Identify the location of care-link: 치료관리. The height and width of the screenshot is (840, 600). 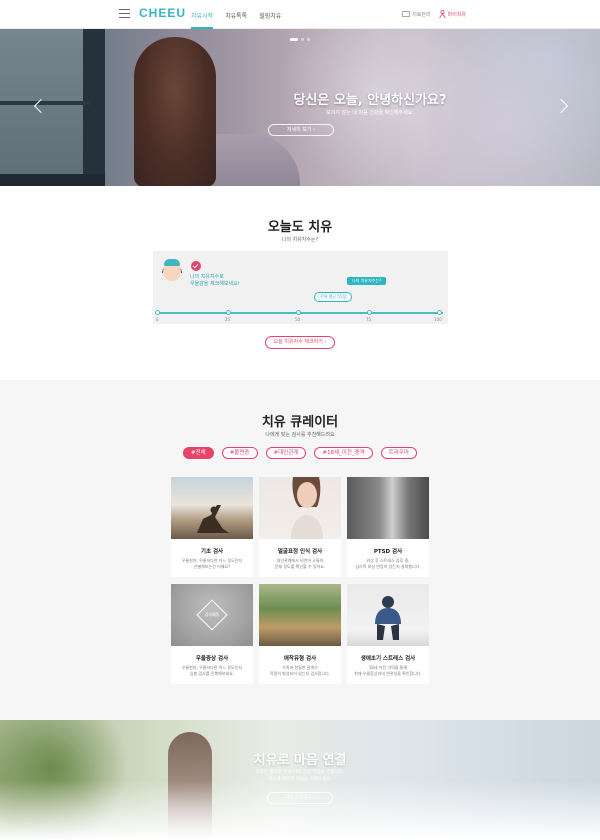
(421, 14).